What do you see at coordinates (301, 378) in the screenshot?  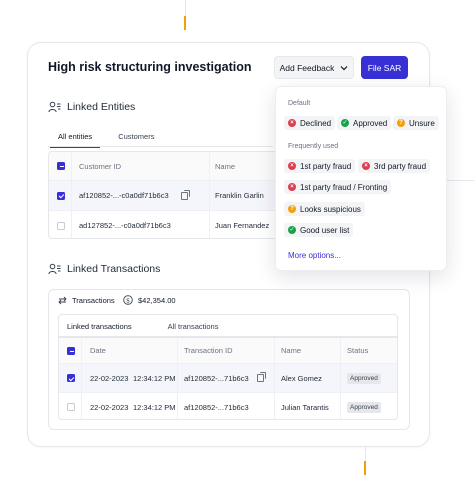 I see `name-cell: Alex Gomez` at bounding box center [301, 378].